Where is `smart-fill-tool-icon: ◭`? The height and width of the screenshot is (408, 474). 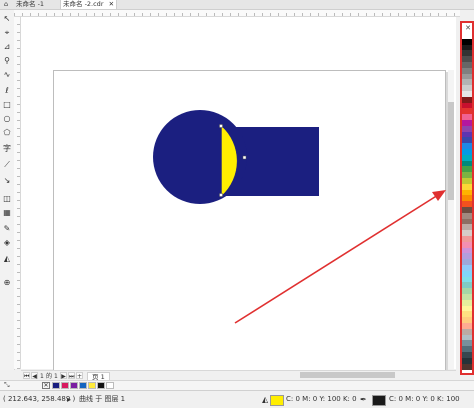
smart-fill-tool-icon: ◭ is located at coordinates (7, 259).